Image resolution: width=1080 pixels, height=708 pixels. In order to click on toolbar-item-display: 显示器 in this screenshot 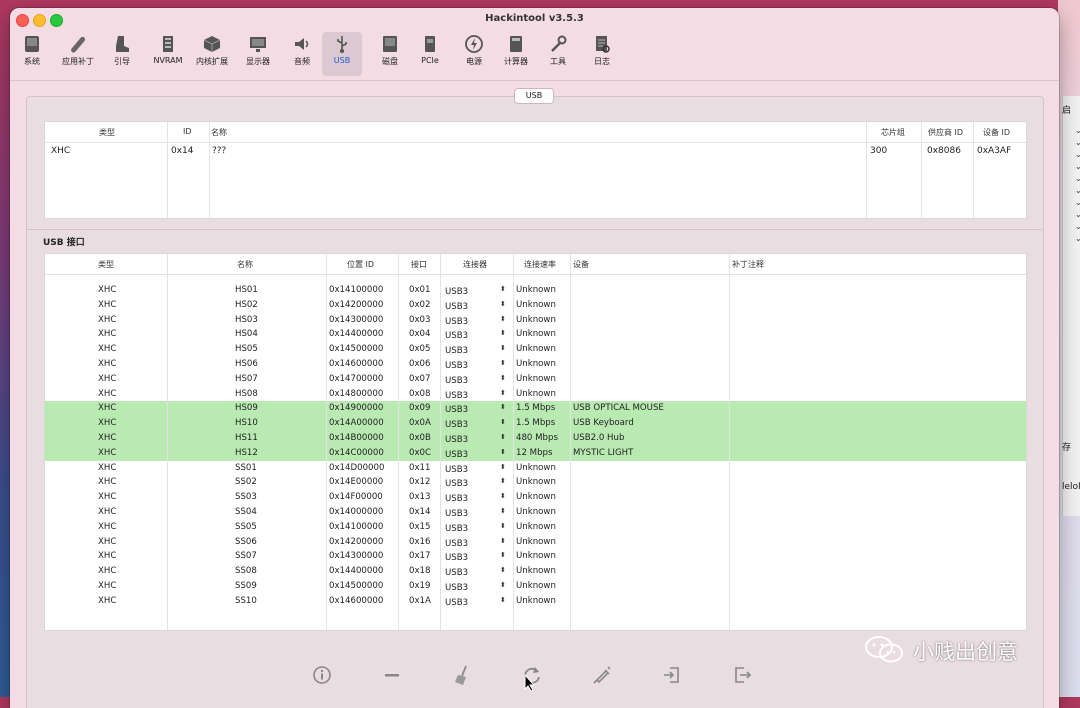, I will do `click(258, 54)`.